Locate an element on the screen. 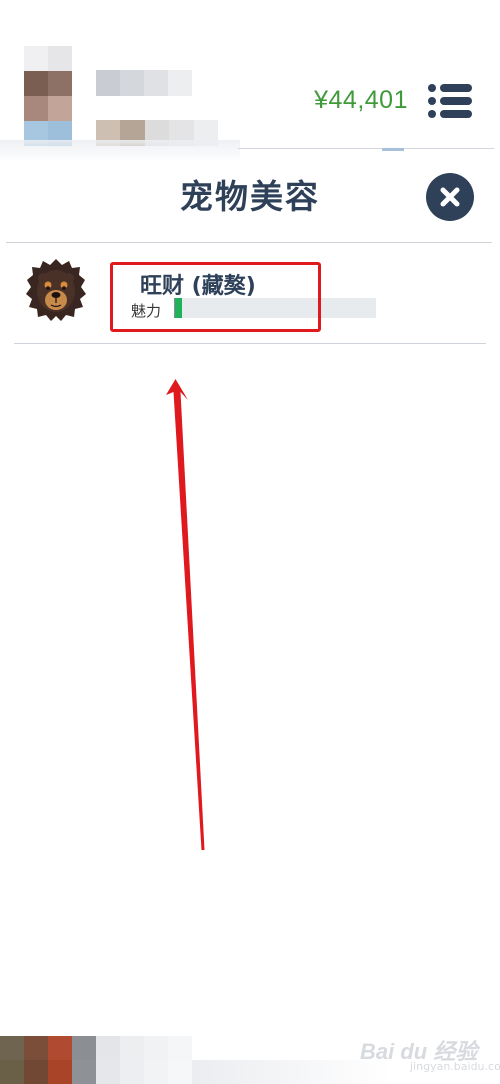 Image resolution: width=500 pixels, height=1084 pixels. annotation-arrow-shape is located at coordinates (185, 614).